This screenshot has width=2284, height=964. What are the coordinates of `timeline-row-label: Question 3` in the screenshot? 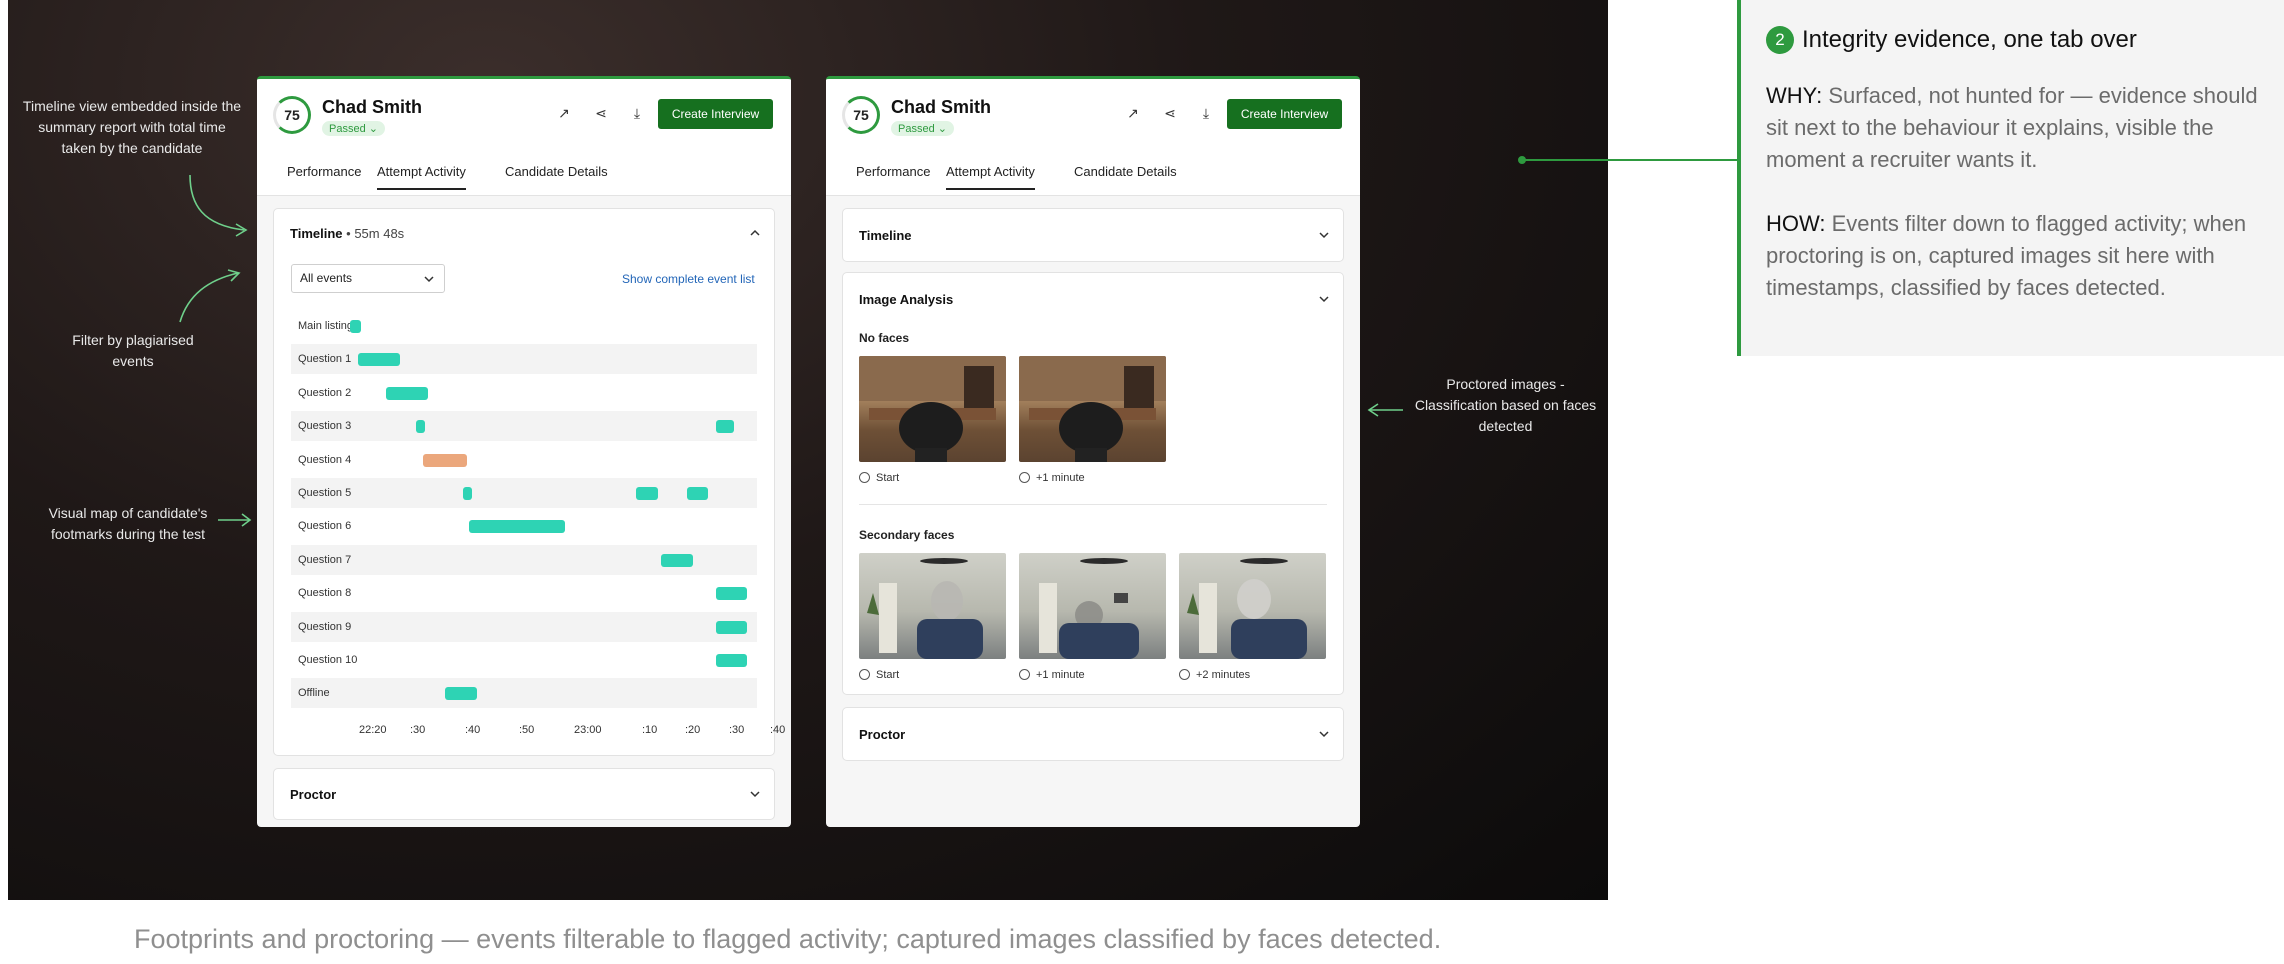 It's located at (325, 426).